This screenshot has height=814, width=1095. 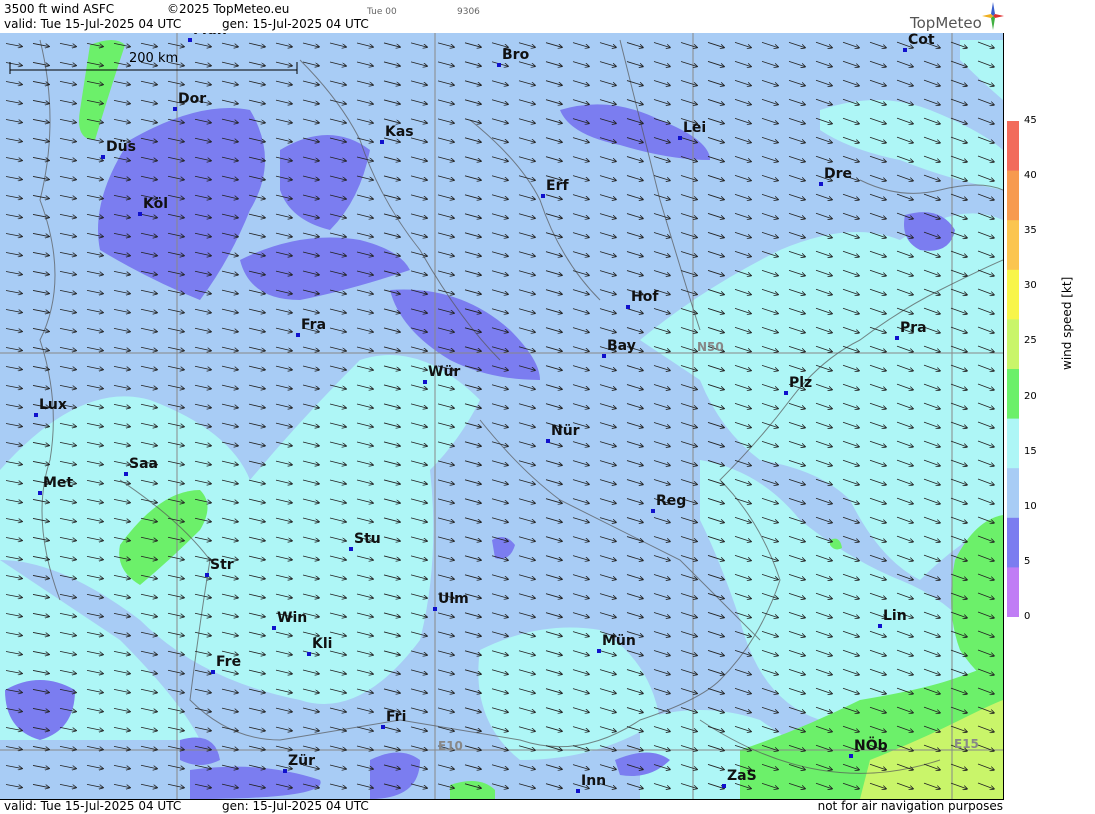 What do you see at coordinates (1027, 616) in the screenshot?
I see `colorbar-tick: 0` at bounding box center [1027, 616].